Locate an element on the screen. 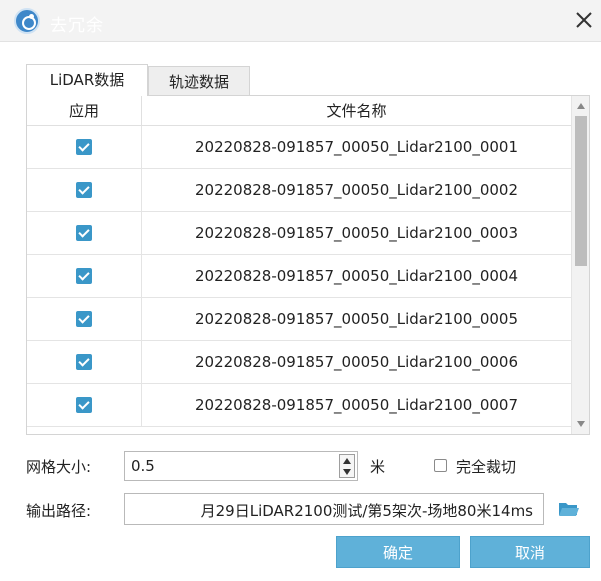 The width and height of the screenshot is (601, 581). tab-lidar-data: LiDAR数据 is located at coordinates (87, 80).